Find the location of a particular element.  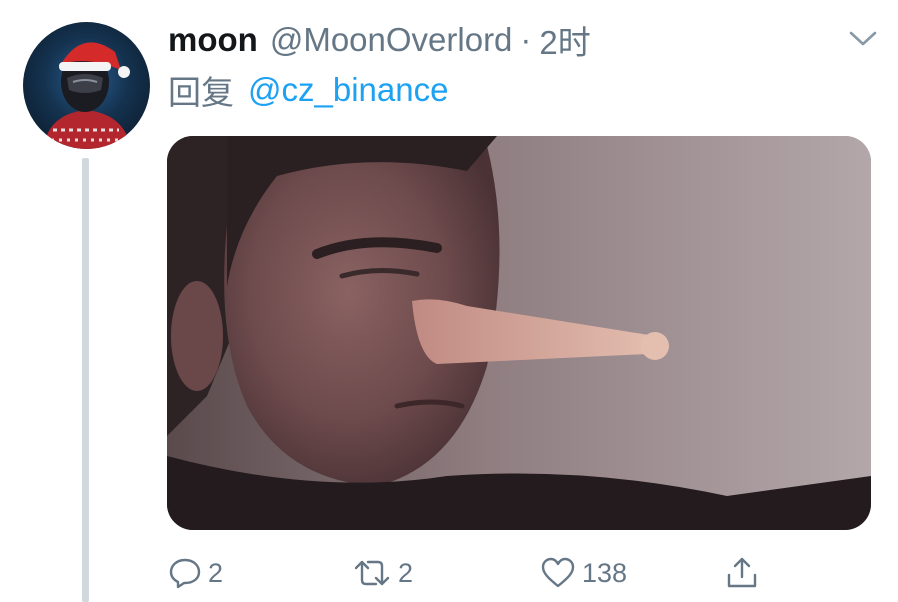

avatar-image is located at coordinates (87, 95).